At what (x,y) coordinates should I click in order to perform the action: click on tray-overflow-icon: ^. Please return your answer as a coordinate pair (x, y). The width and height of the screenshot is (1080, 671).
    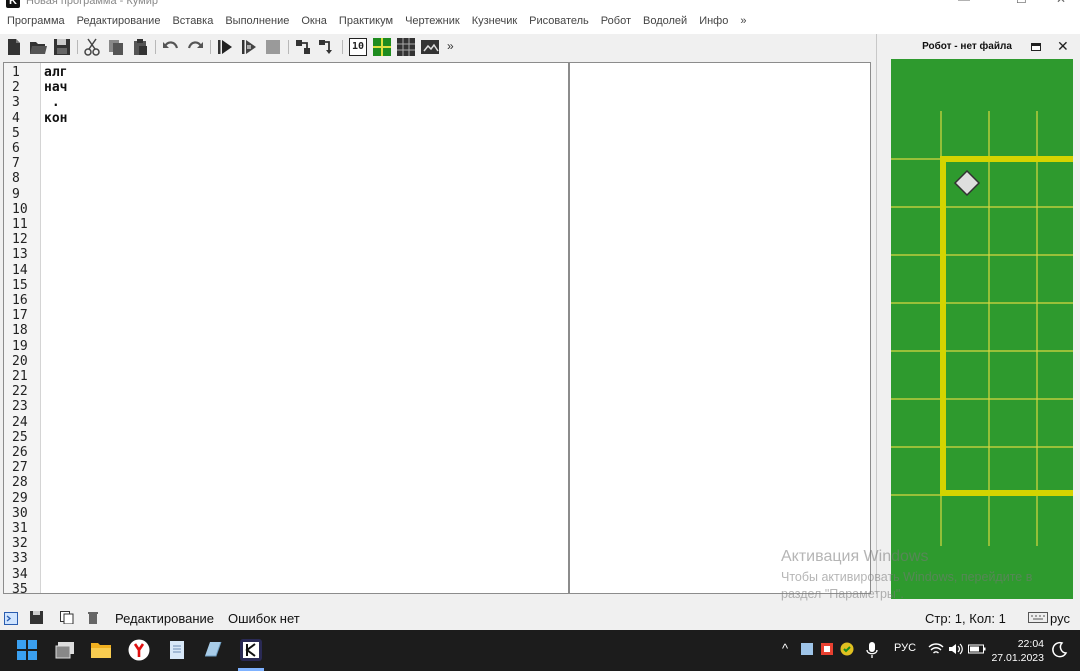
    Looking at the image, I should click on (785, 648).